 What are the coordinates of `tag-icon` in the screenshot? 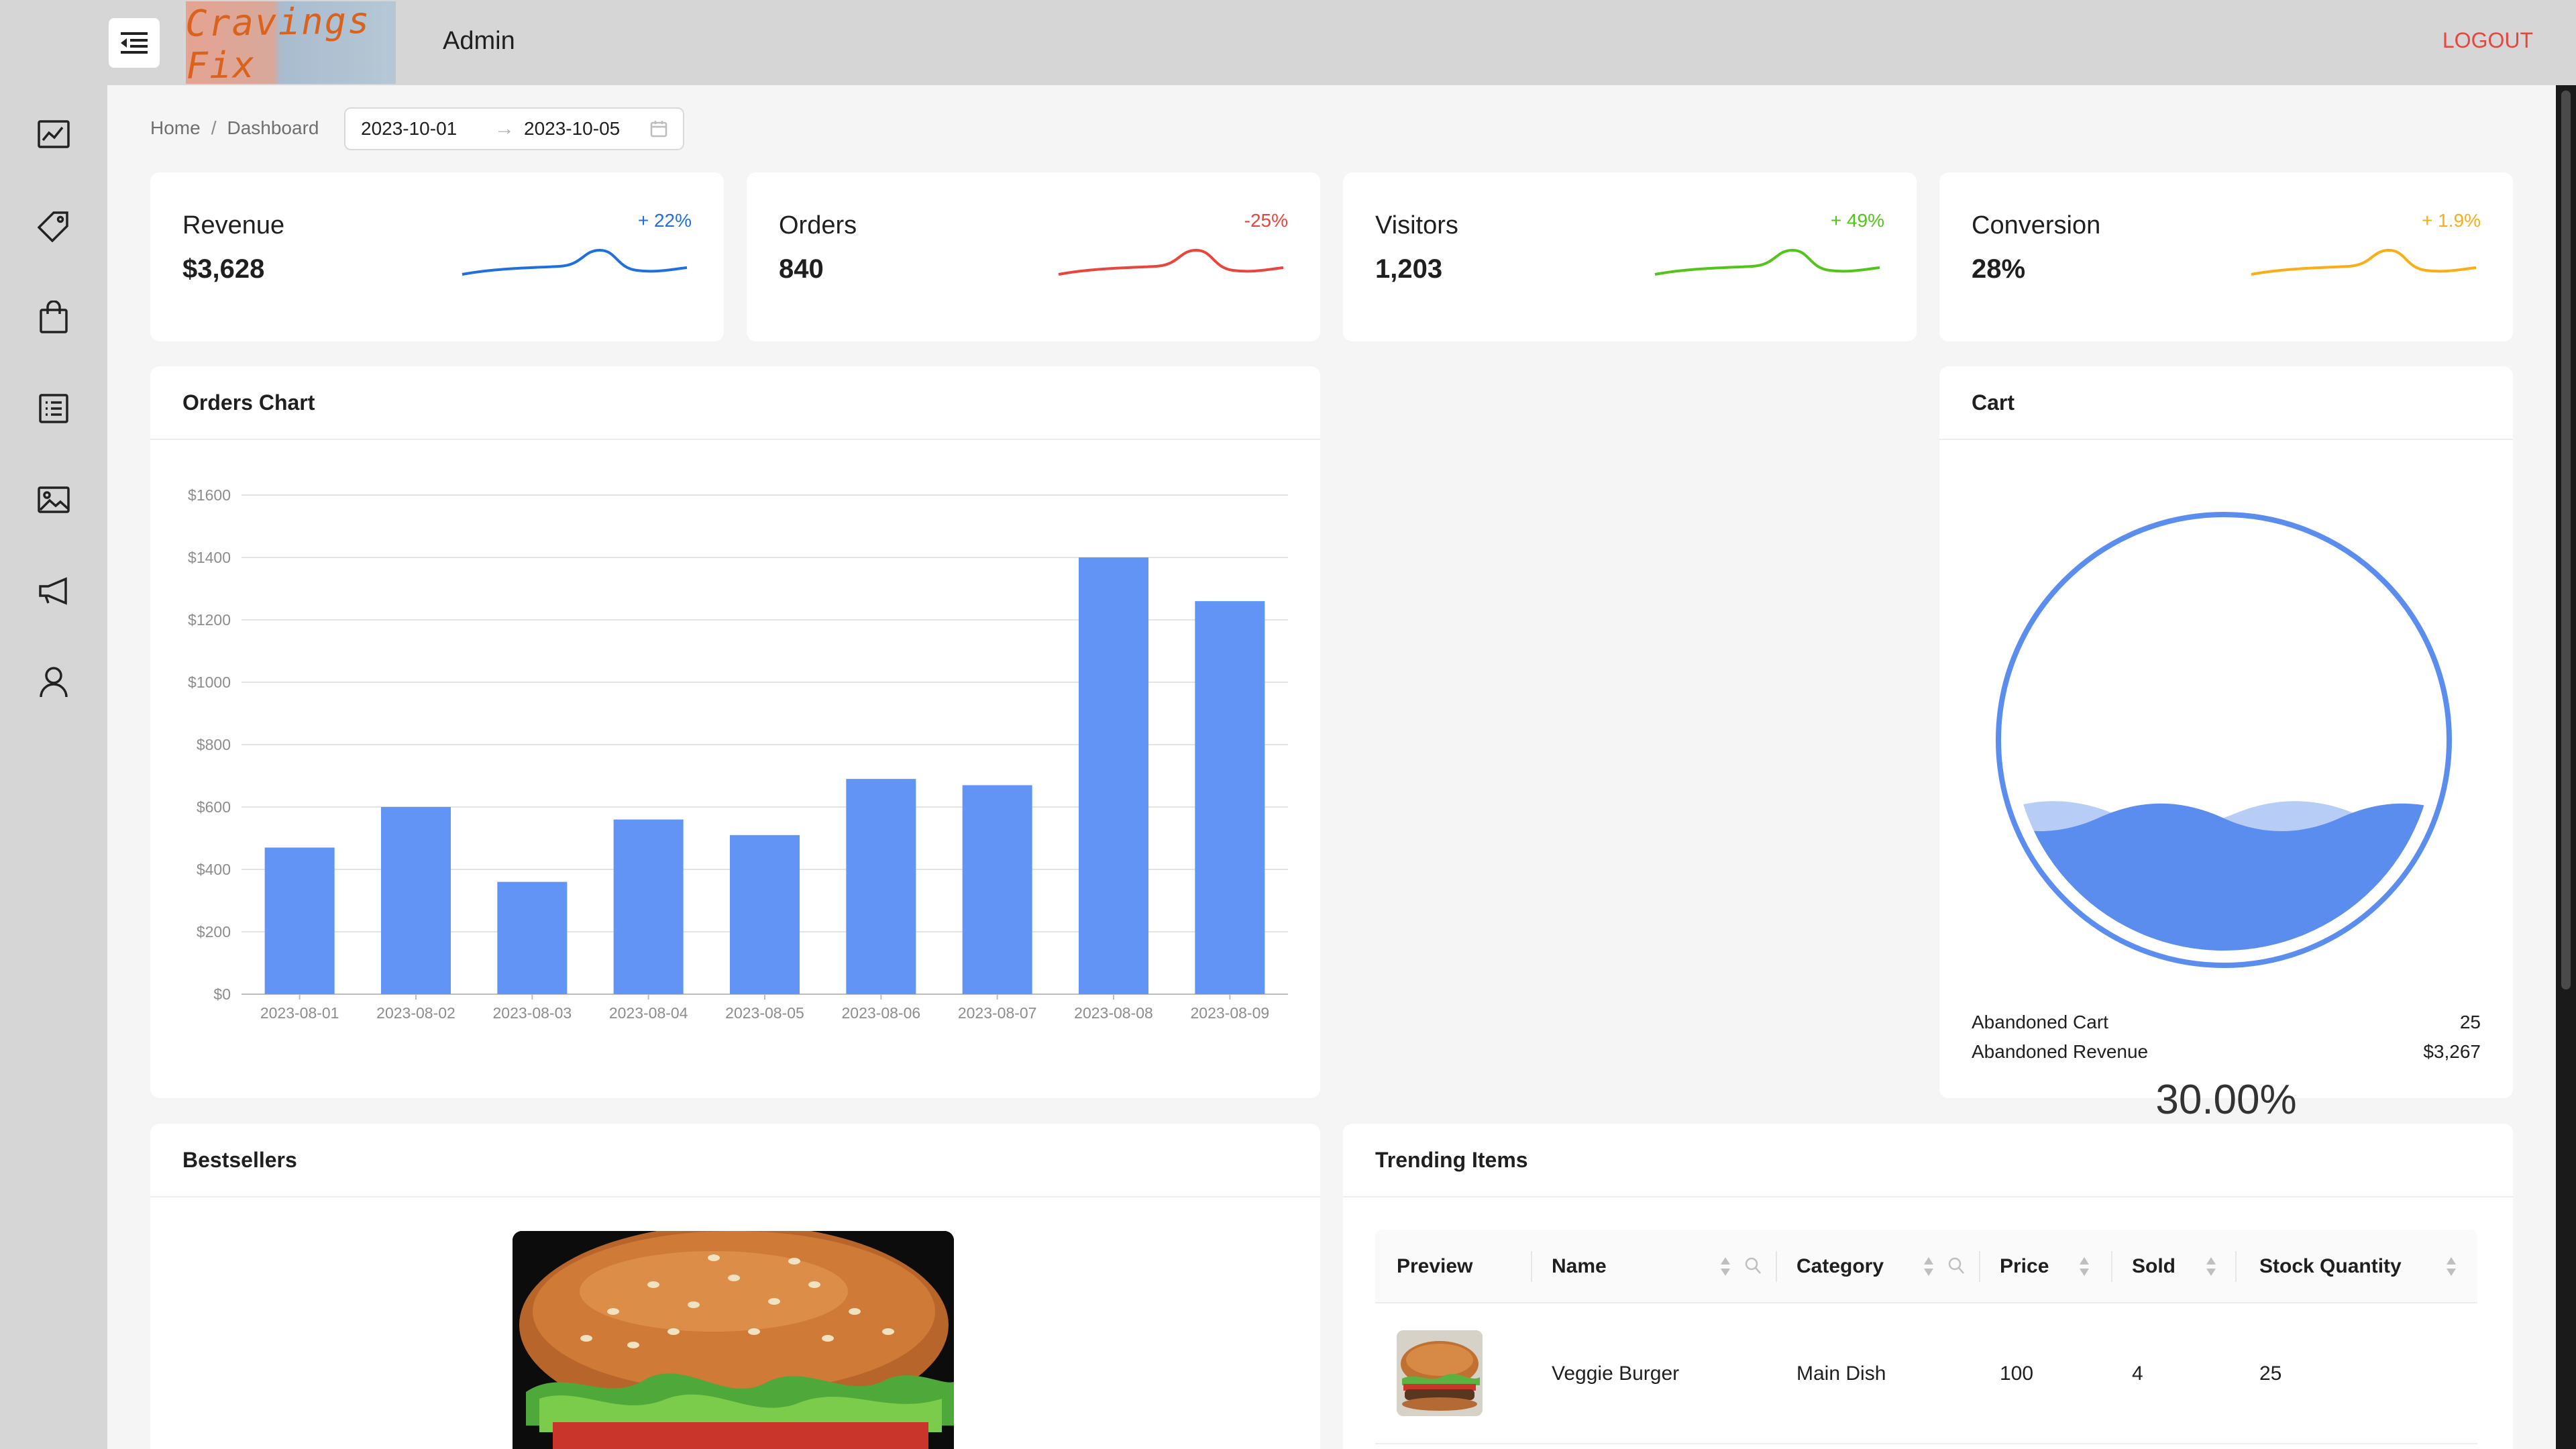 It's located at (53, 226).